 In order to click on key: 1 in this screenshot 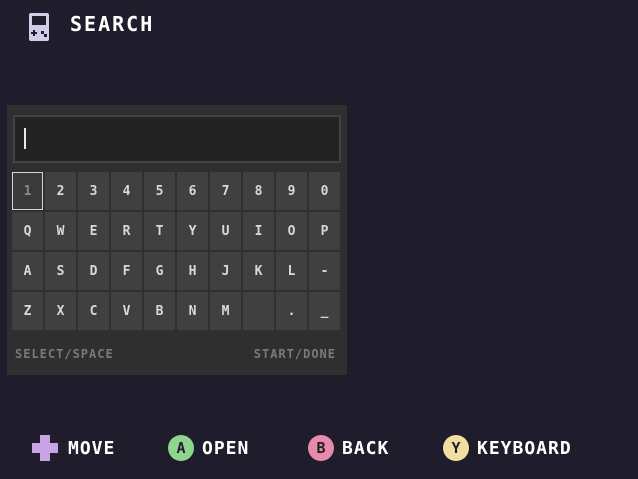, I will do `click(27, 191)`.